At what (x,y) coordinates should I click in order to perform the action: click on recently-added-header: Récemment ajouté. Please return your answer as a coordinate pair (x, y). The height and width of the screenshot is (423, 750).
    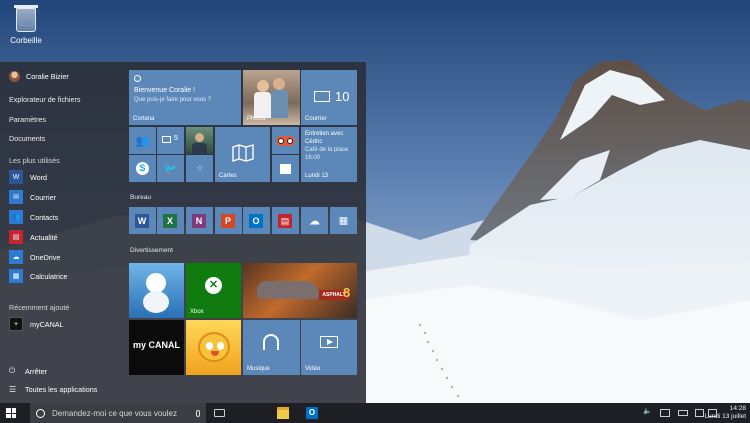
    Looking at the image, I should click on (39, 307).